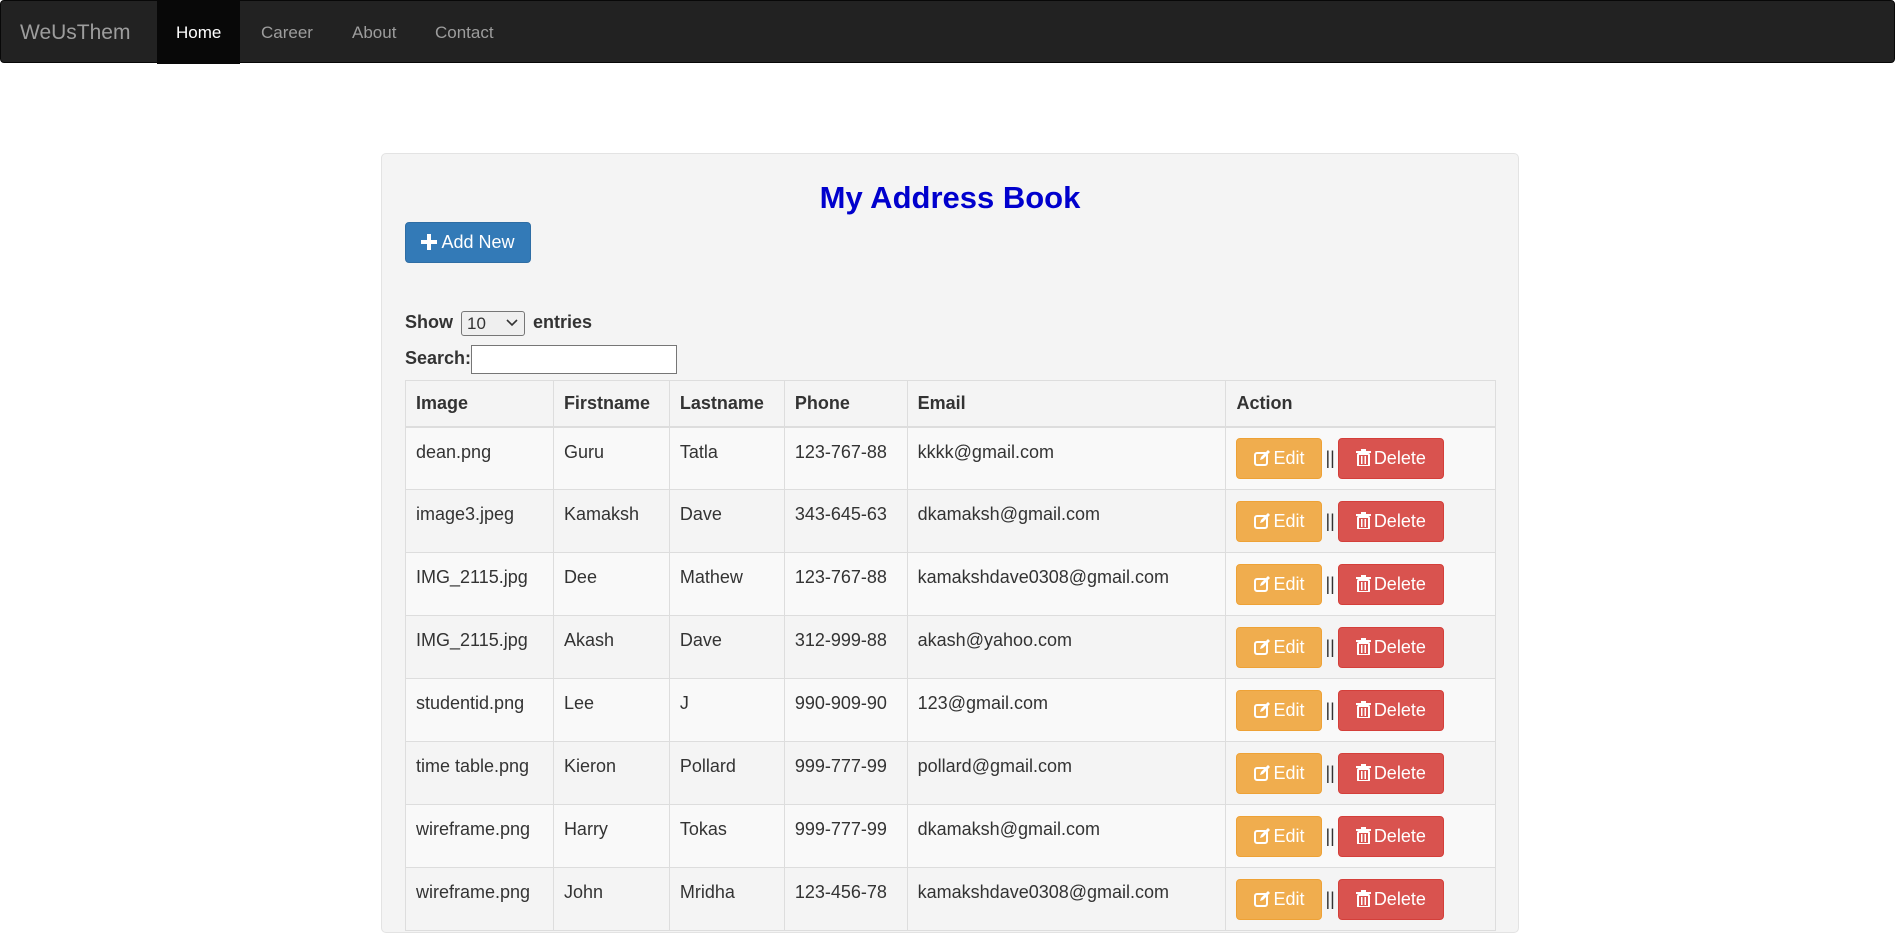 This screenshot has width=1897, height=933. What do you see at coordinates (726, 458) in the screenshot?
I see `cell-lastname: Tatla` at bounding box center [726, 458].